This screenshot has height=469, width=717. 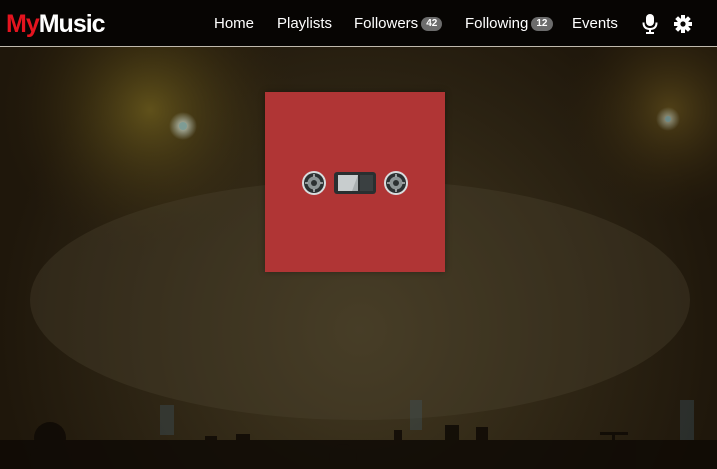 What do you see at coordinates (497, 23) in the screenshot?
I see `nav-following-label: Following` at bounding box center [497, 23].